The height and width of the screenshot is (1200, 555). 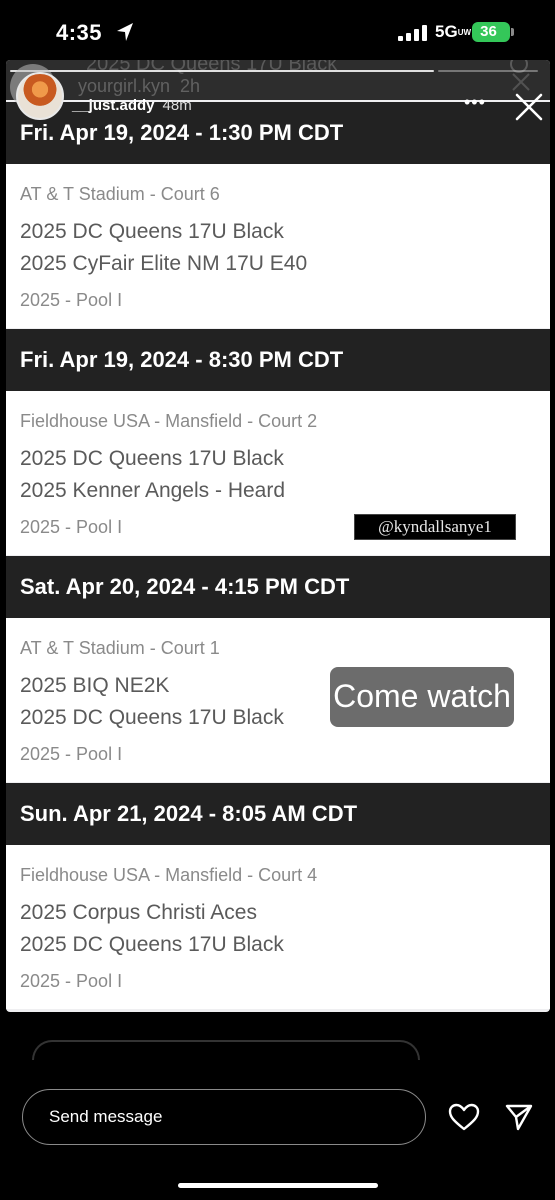 What do you see at coordinates (120, 194) in the screenshot?
I see `game-venue: AT & T Stadium - Court 6` at bounding box center [120, 194].